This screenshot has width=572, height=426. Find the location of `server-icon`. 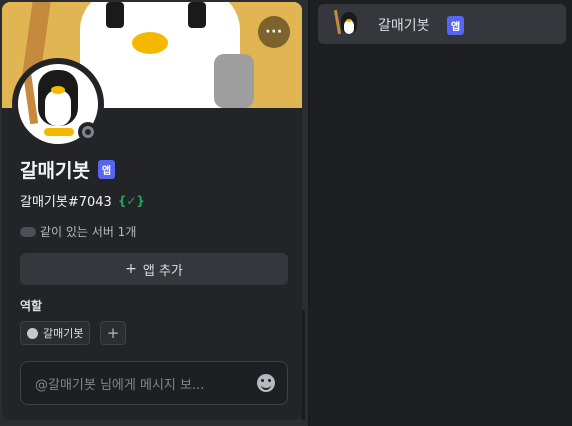

server-icon is located at coordinates (28, 231).